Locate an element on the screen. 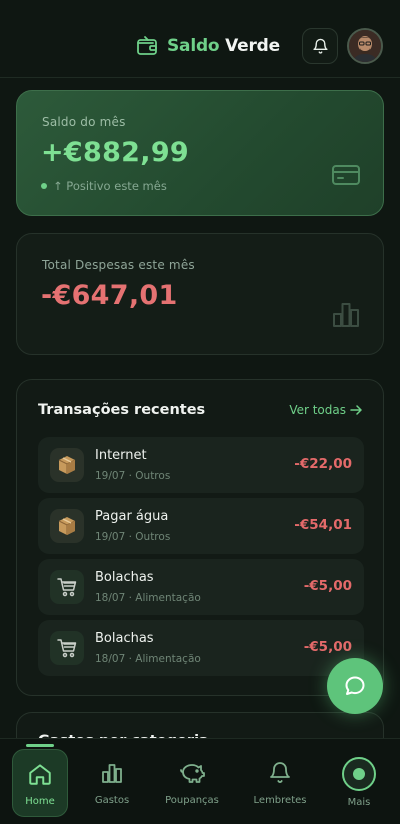 The height and width of the screenshot is (824, 400). expense-amount: -€647,01 is located at coordinates (109, 295).